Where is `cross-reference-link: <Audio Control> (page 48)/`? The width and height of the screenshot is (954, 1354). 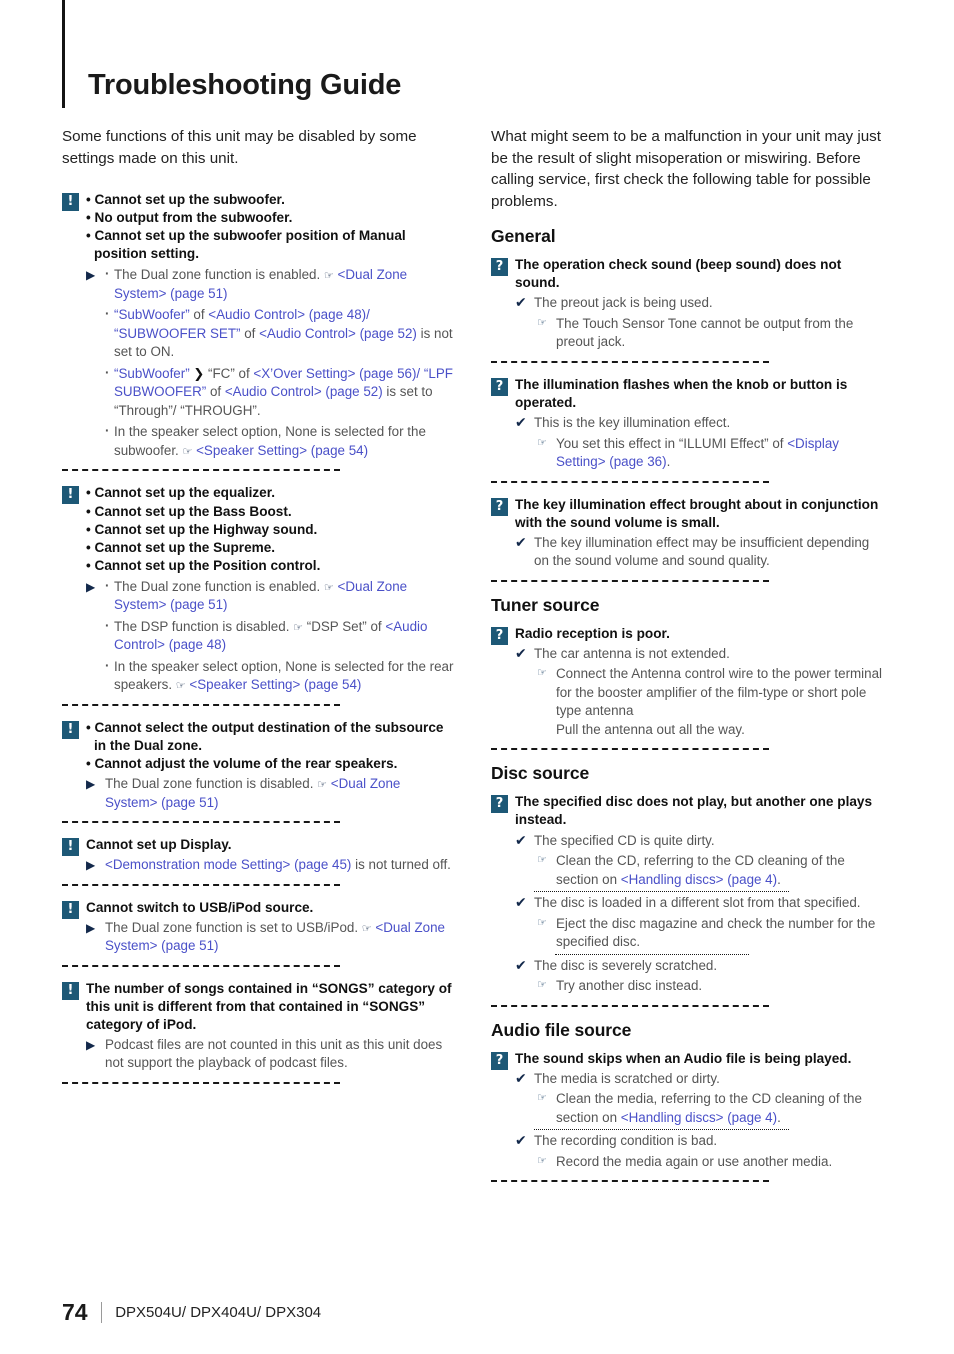
cross-reference-link: <Audio Control> (page 48)/ is located at coordinates (289, 314).